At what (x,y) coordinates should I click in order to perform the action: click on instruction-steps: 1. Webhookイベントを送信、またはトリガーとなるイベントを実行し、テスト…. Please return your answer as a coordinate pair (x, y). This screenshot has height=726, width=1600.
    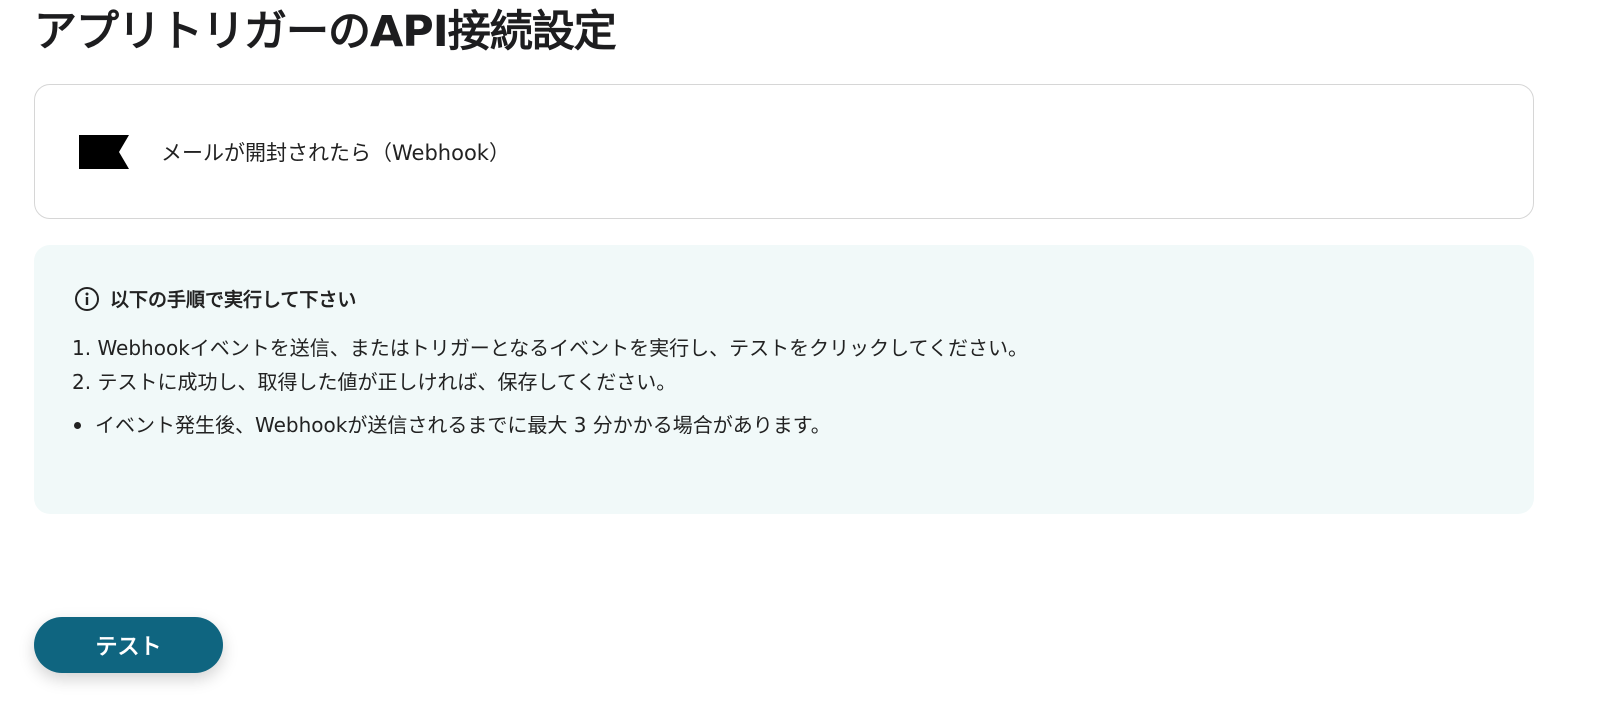
    Looking at the image, I should click on (550, 365).